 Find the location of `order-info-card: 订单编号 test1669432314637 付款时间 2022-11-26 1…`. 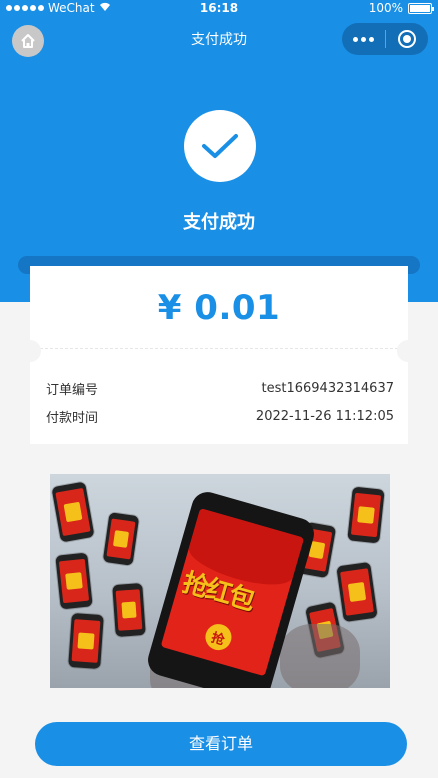

order-info-card: 订单编号 test1669432314637 付款时间 2022-11-26 1… is located at coordinates (219, 396).